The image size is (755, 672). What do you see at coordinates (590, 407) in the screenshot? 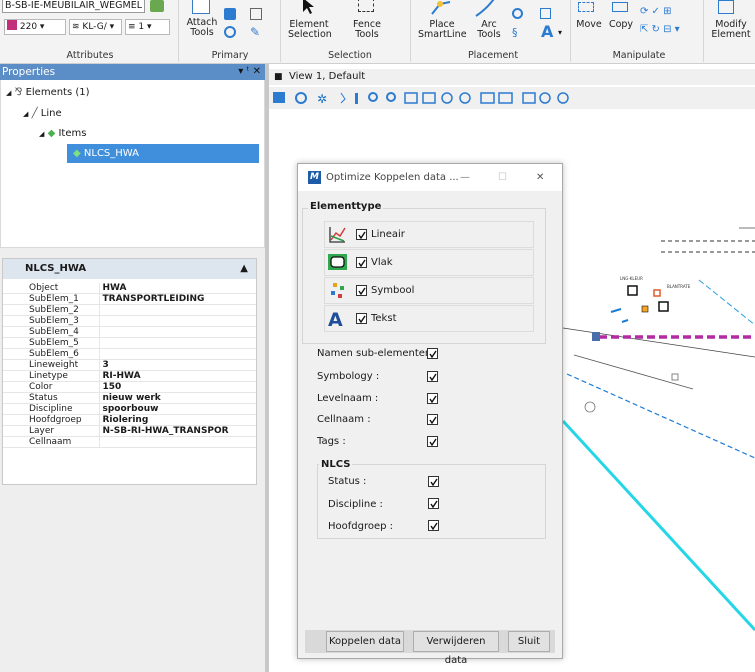
I see `symbol-circle` at bounding box center [590, 407].